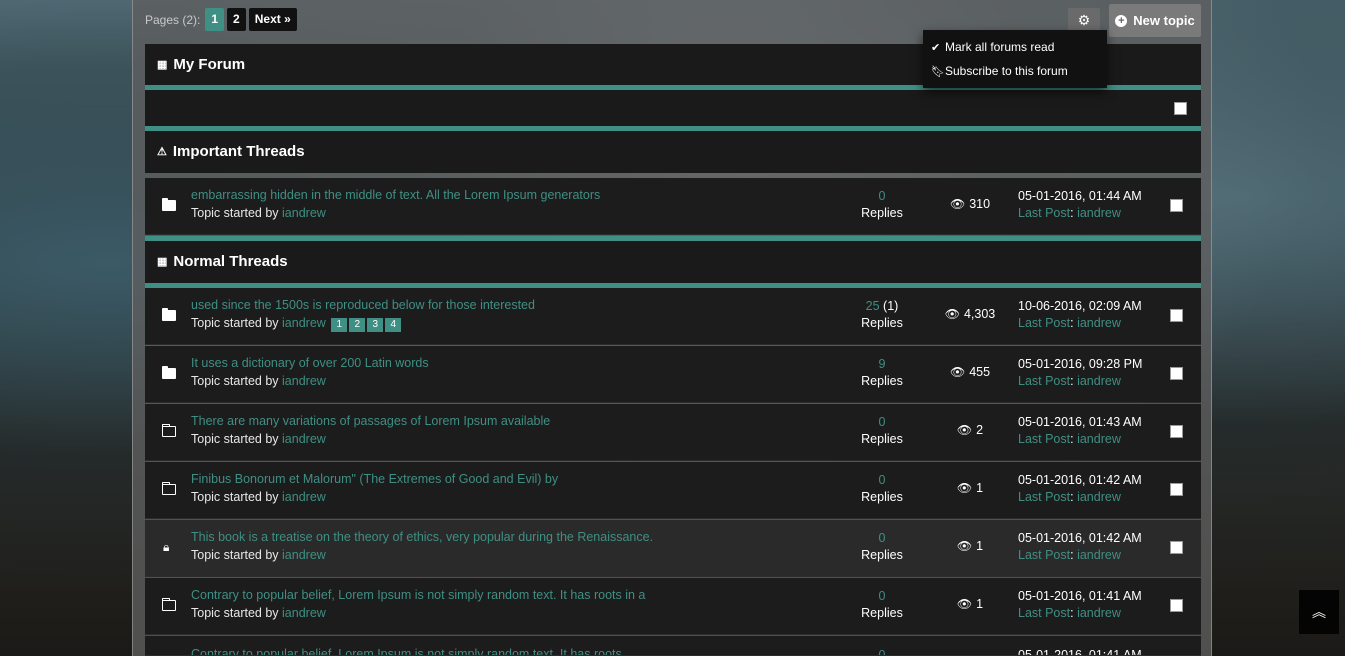 The width and height of the screenshot is (1345, 656). I want to click on page-link-2: 2, so click(236, 19).